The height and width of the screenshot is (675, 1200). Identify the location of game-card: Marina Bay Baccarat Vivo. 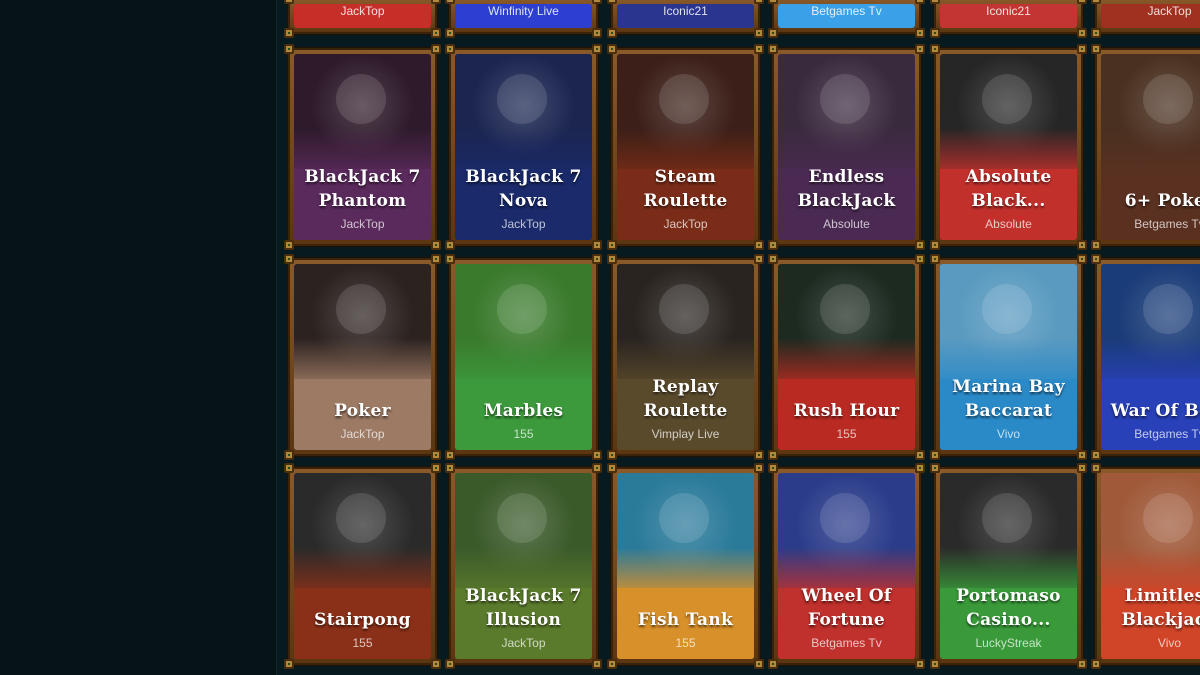
(1008, 357).